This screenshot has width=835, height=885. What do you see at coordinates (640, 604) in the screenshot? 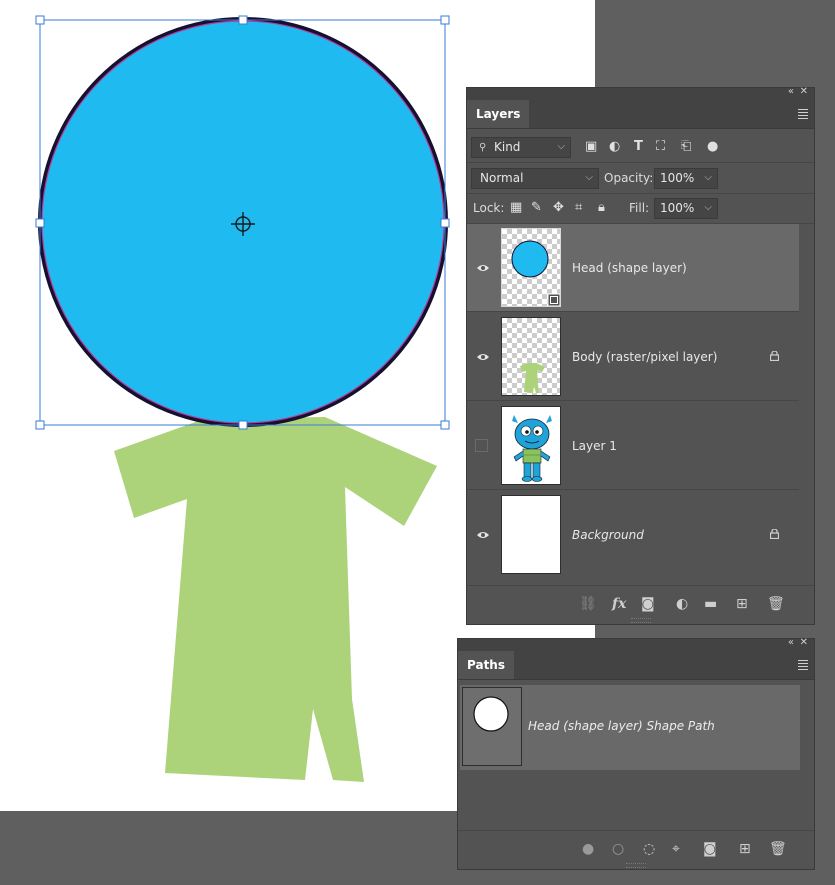
I see `layers-footer-toolbar: ⛓ fx ◙ ◐ ▬ ⊞ 🗑︎` at bounding box center [640, 604].